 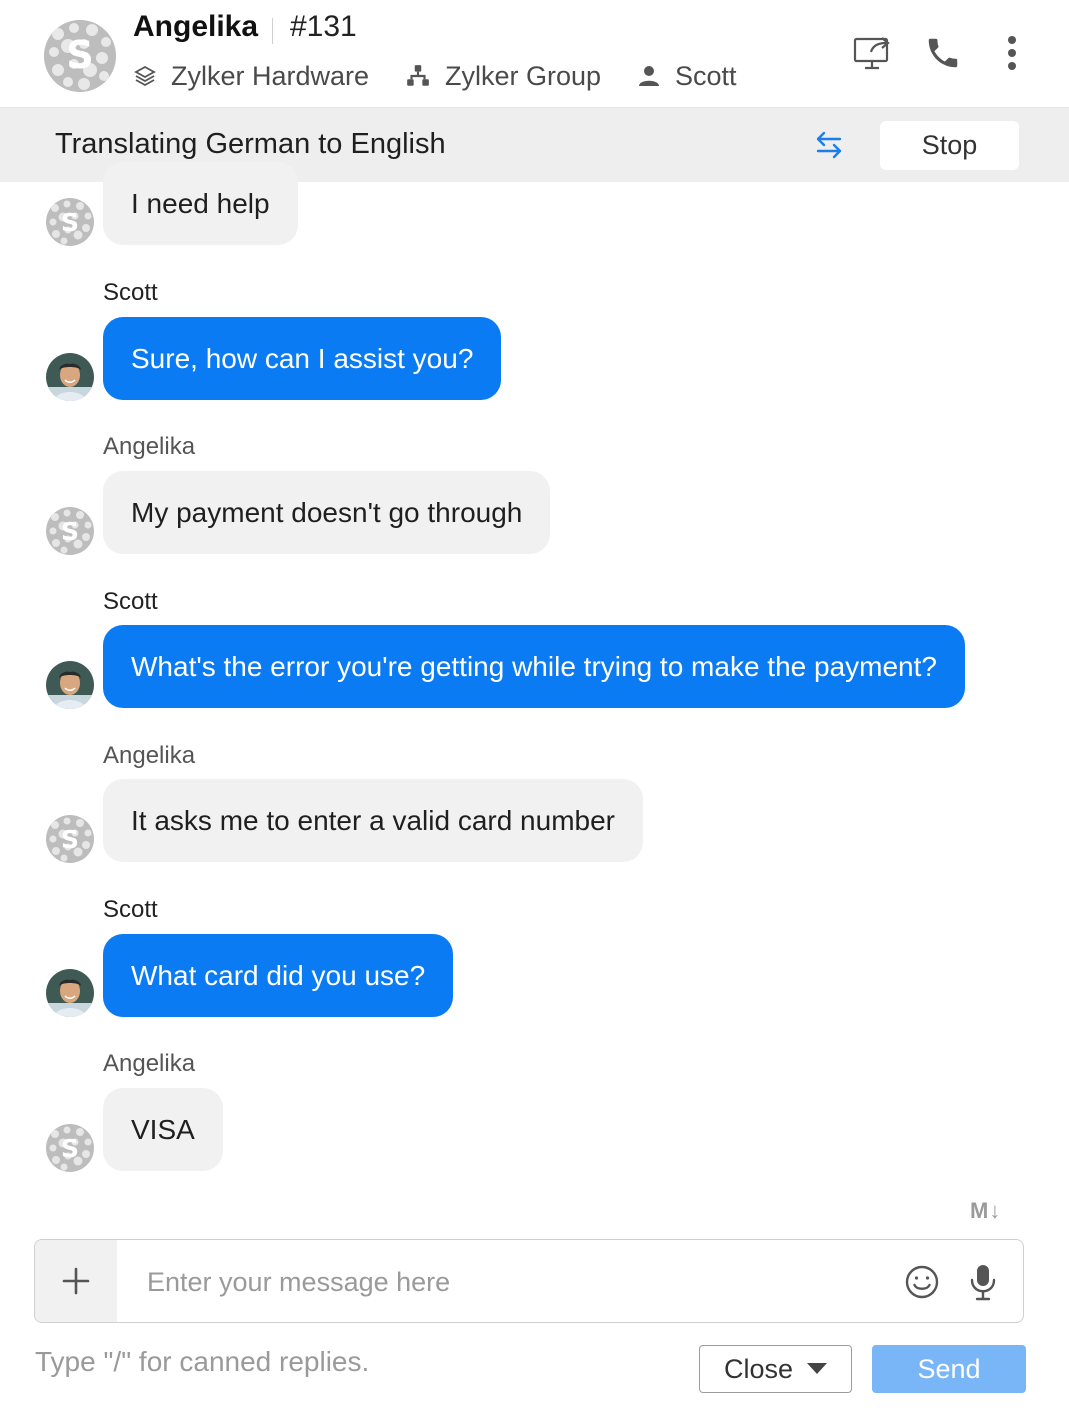 What do you see at coordinates (706, 75) in the screenshot?
I see `agent-name: Scott` at bounding box center [706, 75].